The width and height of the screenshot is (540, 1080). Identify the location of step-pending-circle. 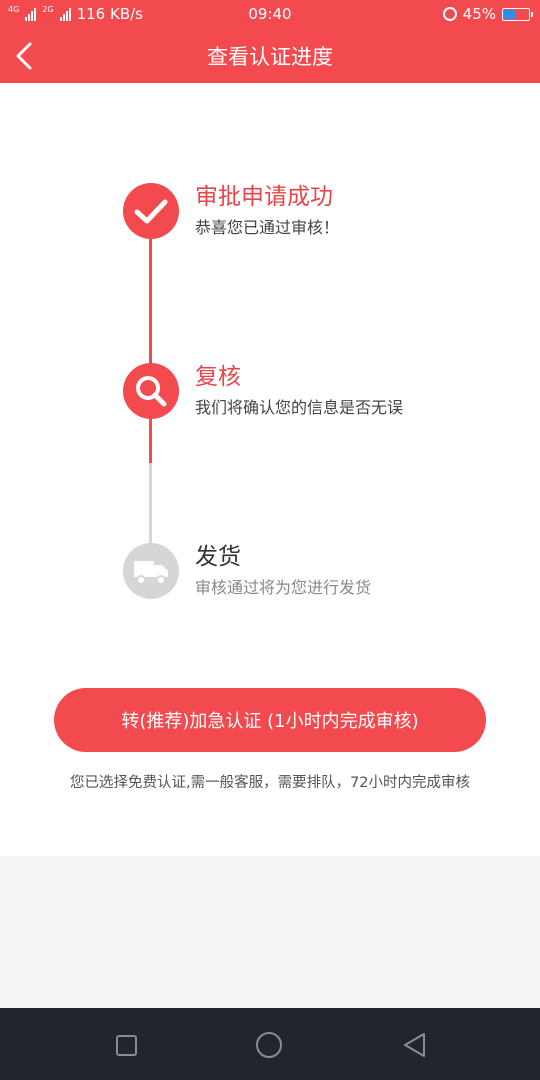
(151, 571).